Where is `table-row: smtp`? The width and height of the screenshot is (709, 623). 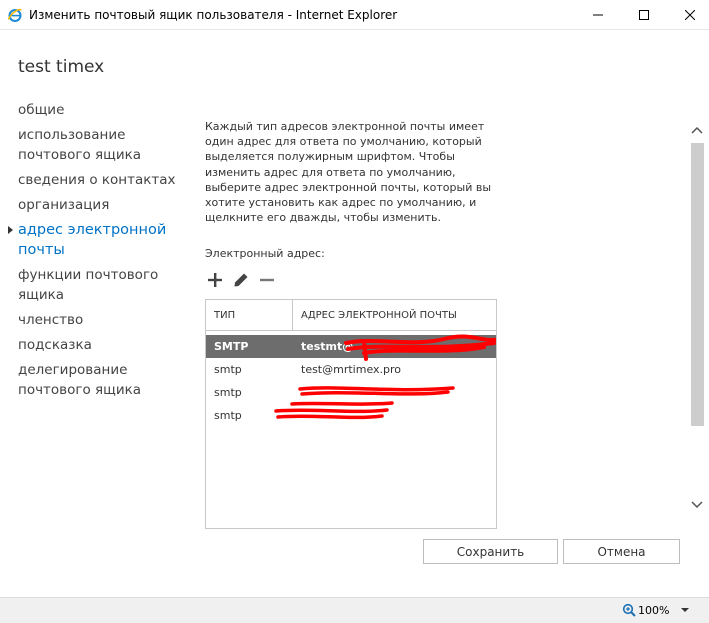
table-row: smtp is located at coordinates (351, 414).